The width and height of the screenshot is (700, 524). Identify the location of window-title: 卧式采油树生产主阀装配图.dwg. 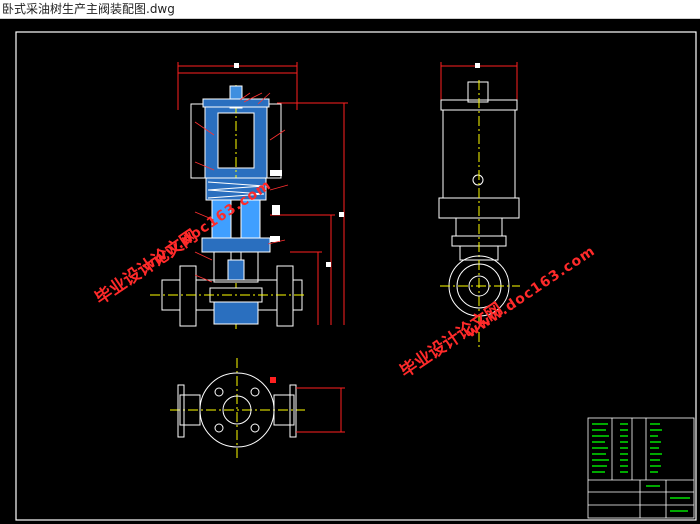
(88, 9).